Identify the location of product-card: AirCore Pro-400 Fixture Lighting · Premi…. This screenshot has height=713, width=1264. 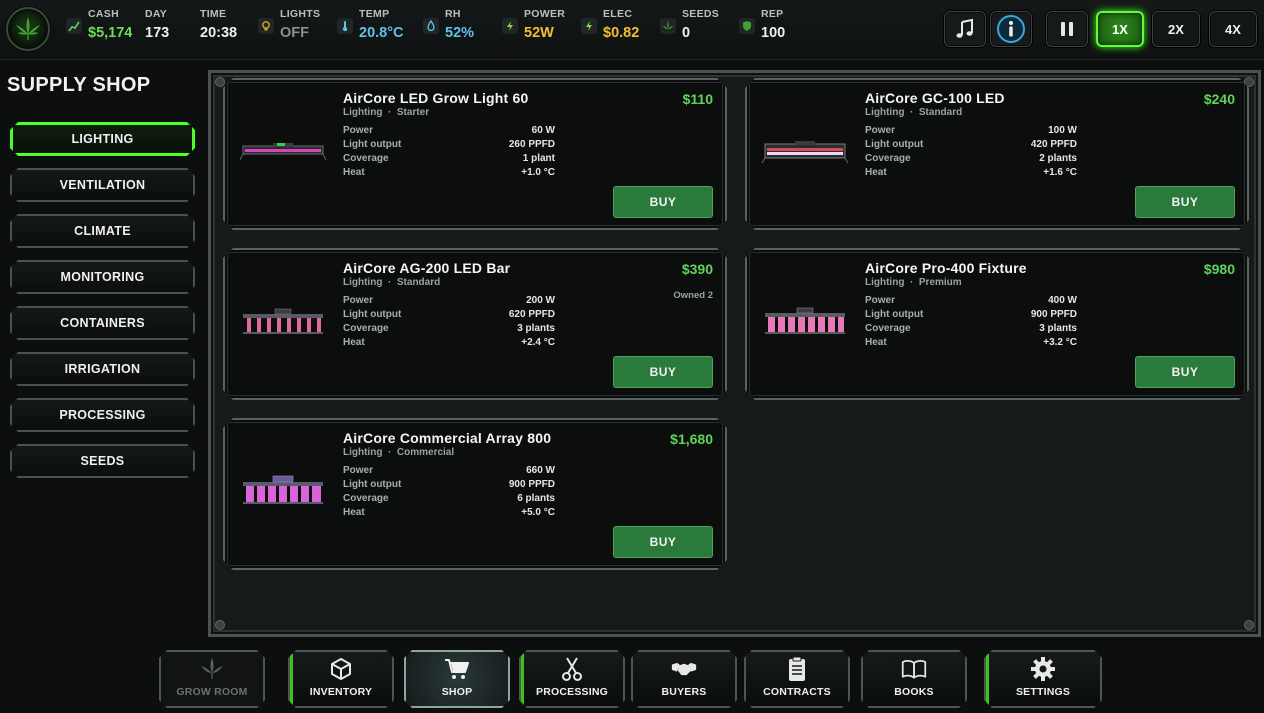
(997, 324).